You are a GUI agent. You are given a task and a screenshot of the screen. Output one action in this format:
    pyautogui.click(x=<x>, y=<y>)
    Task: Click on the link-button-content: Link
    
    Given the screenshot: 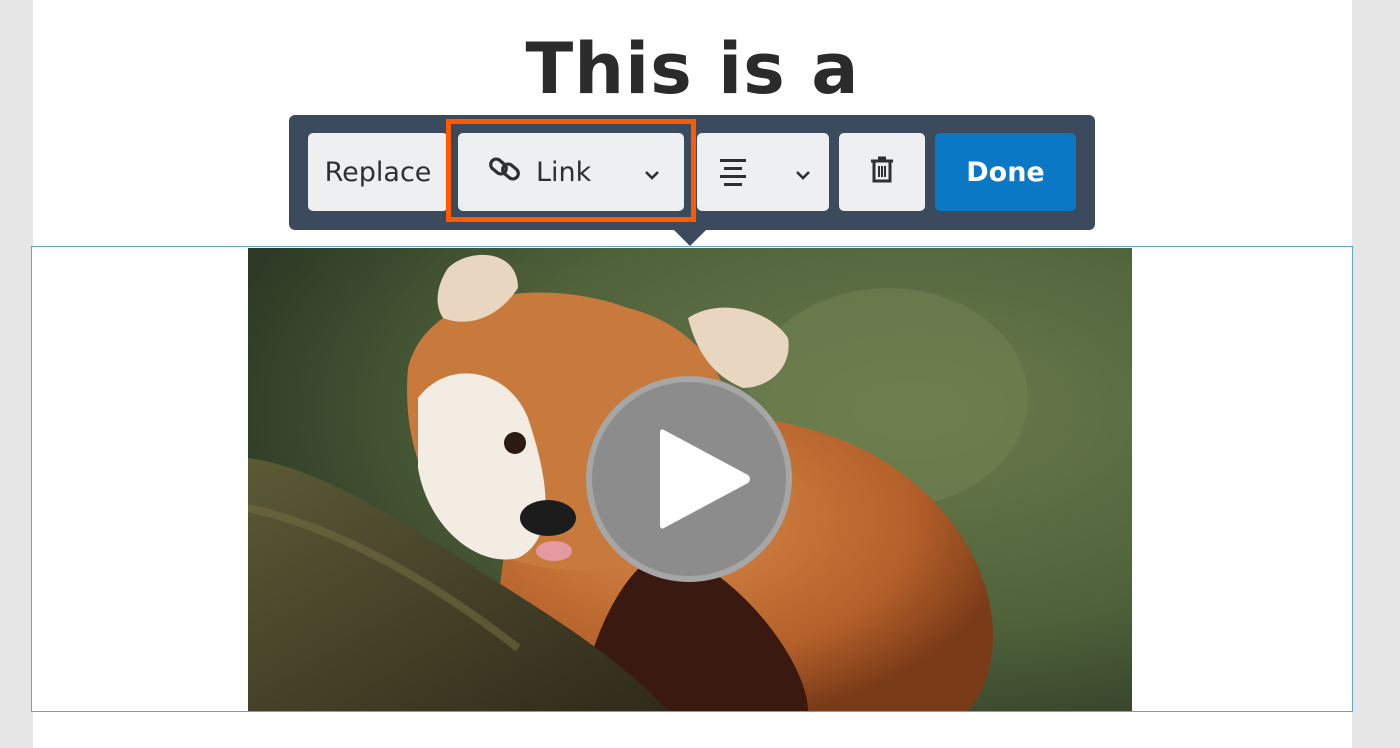 What is the action you would take?
    pyautogui.click(x=539, y=172)
    